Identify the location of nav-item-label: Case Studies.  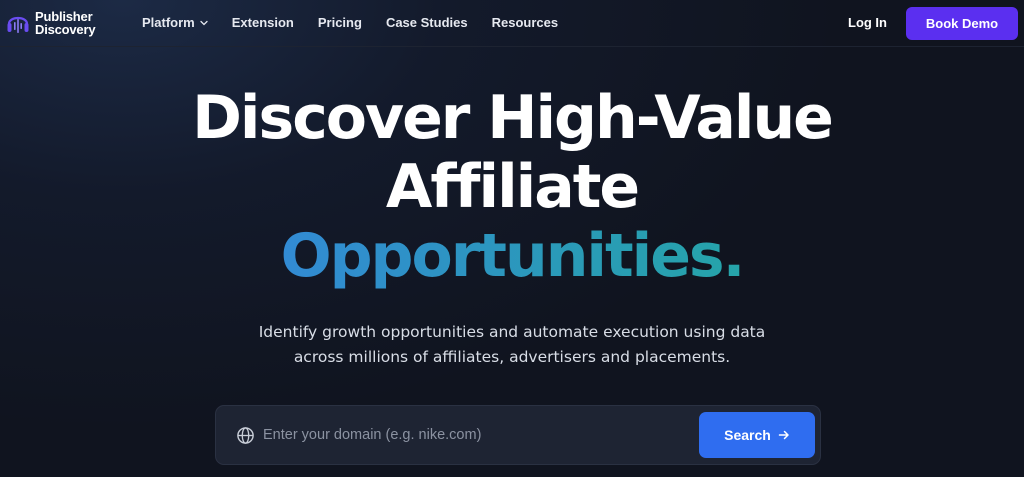
(426, 22).